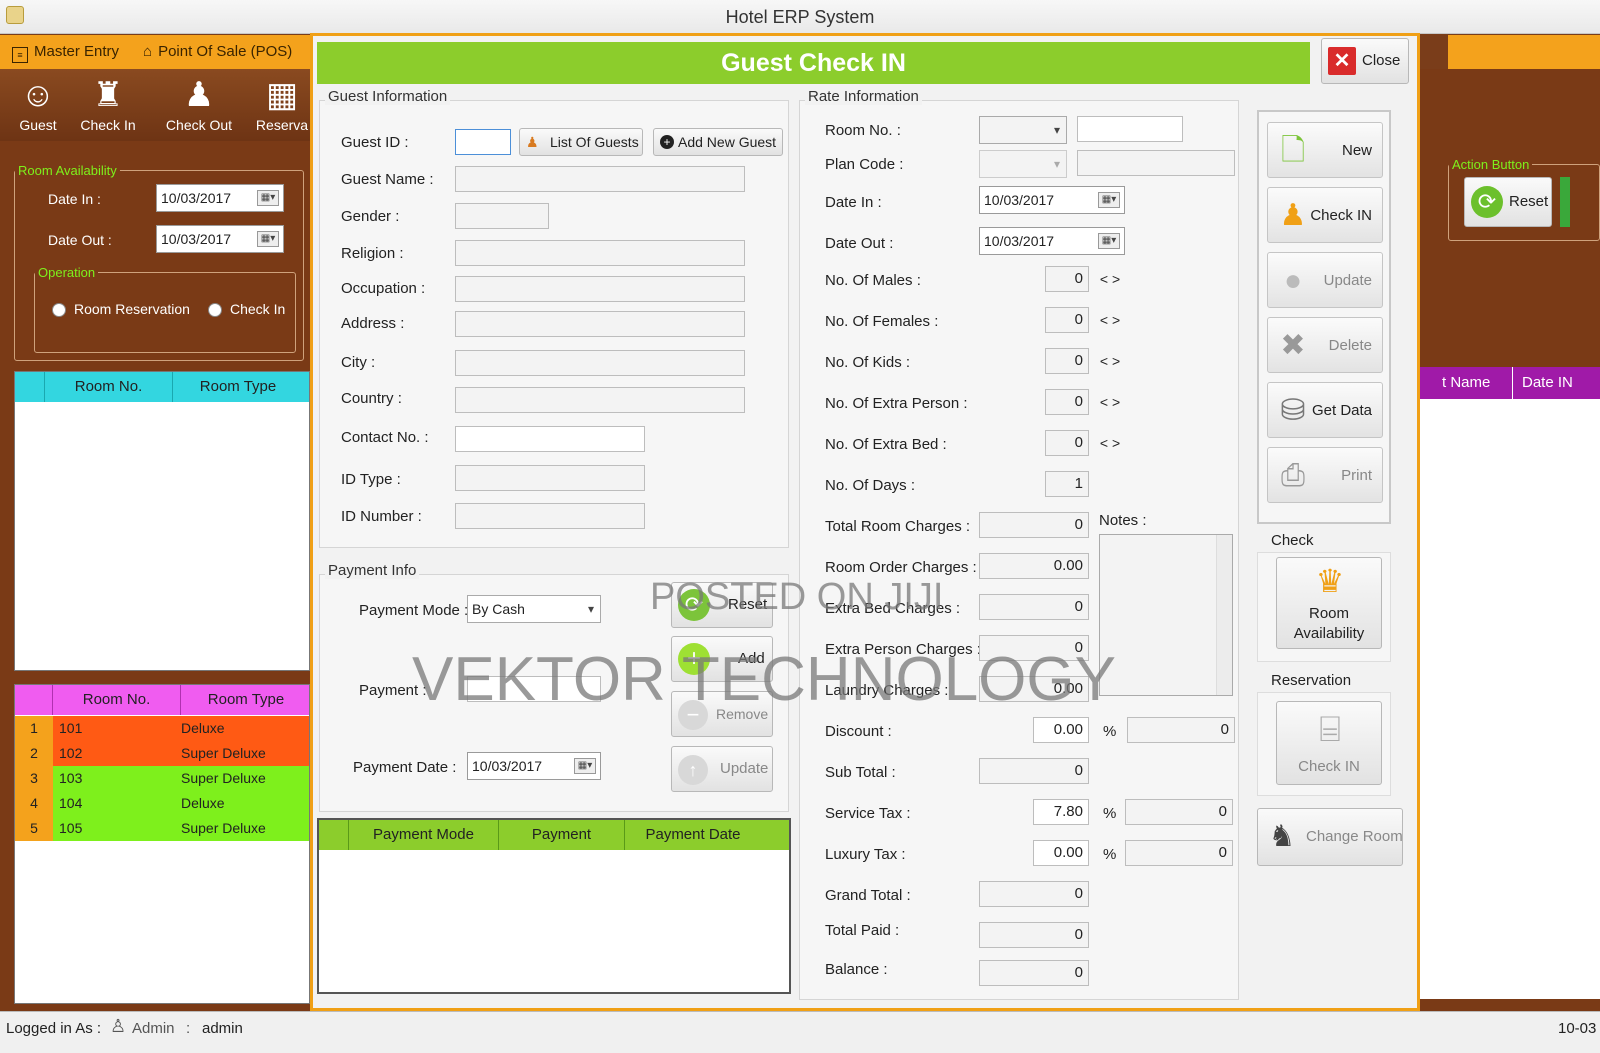  I want to click on toolbar-check-out-button: ♟ Check Out, so click(199, 105).